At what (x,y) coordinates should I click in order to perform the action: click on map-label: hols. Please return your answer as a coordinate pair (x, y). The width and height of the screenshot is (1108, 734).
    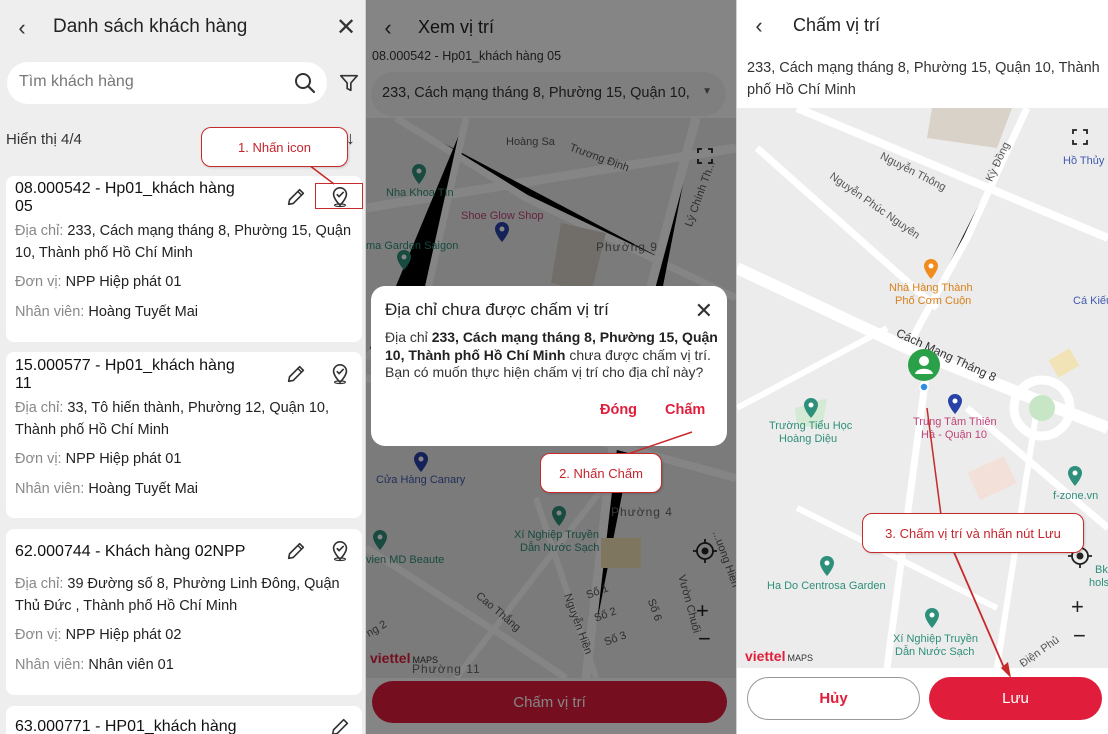
    Looking at the image, I should click on (1098, 583).